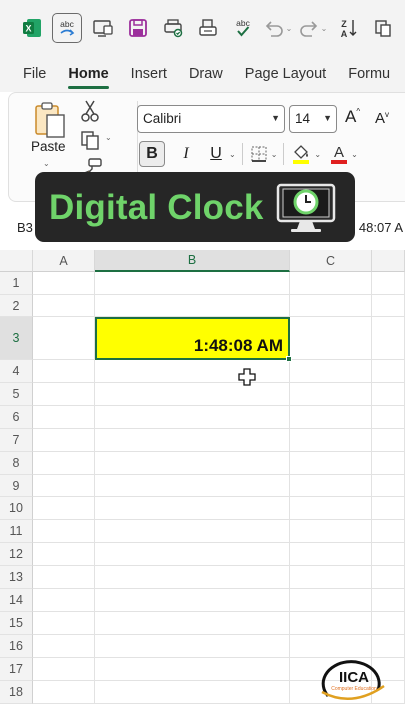 This screenshot has height=720, width=405. Describe the element at coordinates (16, 692) in the screenshot. I see `row-header-18: 18` at that location.